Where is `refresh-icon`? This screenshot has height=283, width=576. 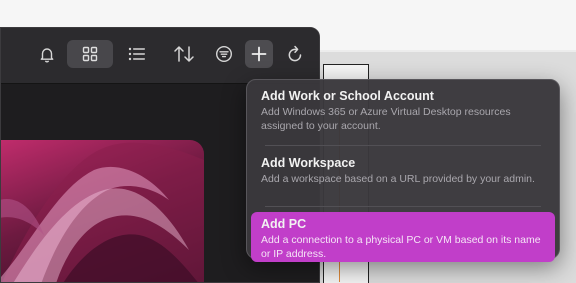
refresh-icon is located at coordinates (295, 54).